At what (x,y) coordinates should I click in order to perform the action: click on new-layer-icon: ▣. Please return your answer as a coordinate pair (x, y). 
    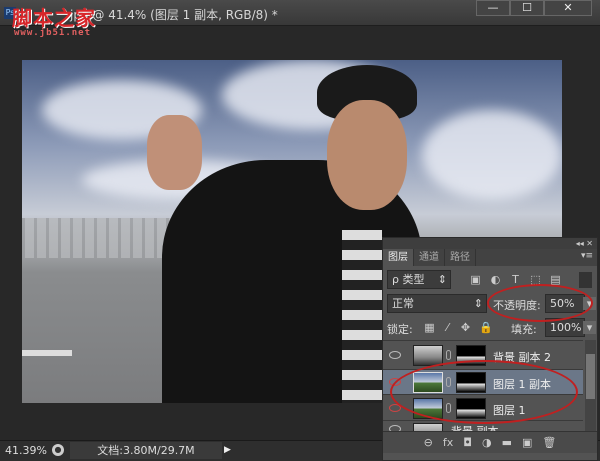
    Looking at the image, I should click on (527, 442).